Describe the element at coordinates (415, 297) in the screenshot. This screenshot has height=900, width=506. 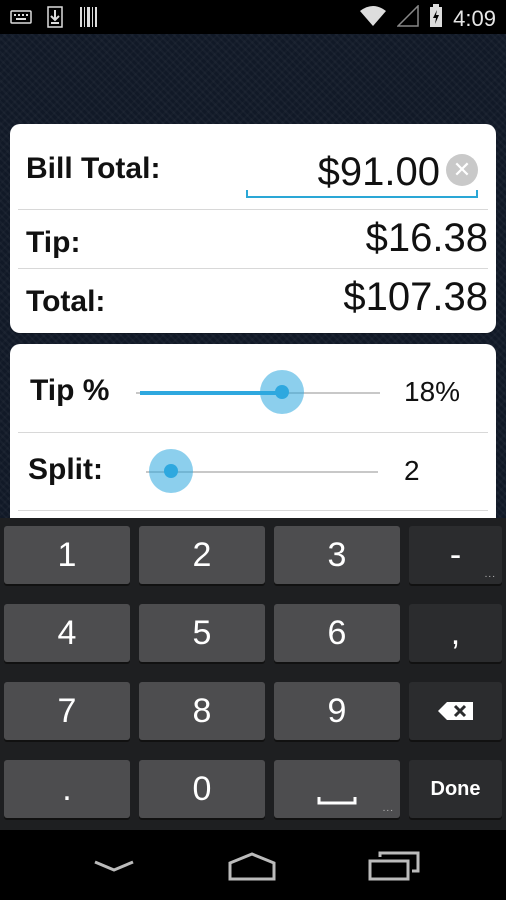
I see `total-amount: $107.38` at that location.